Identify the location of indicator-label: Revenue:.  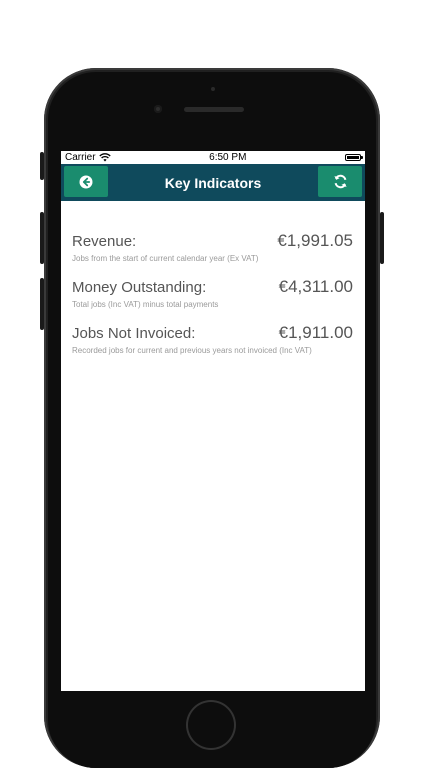
(104, 241).